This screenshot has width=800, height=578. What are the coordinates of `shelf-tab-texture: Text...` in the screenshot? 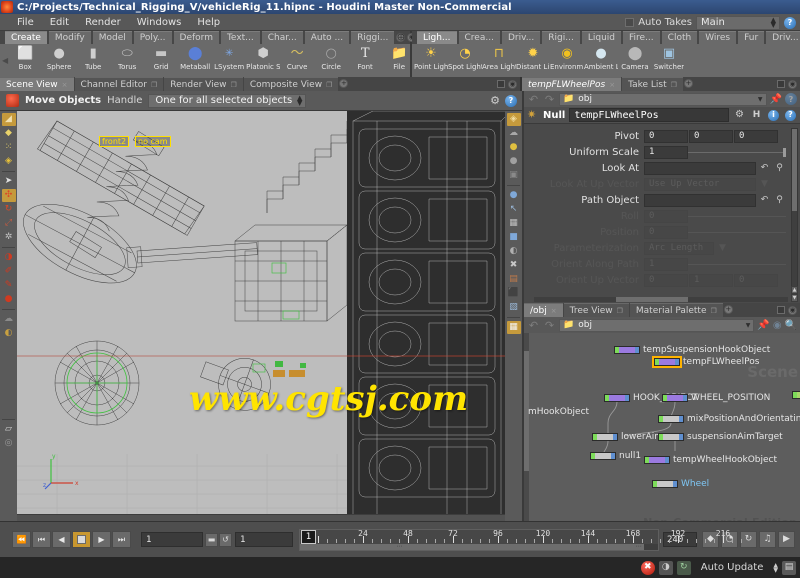 It's located at (240, 37).